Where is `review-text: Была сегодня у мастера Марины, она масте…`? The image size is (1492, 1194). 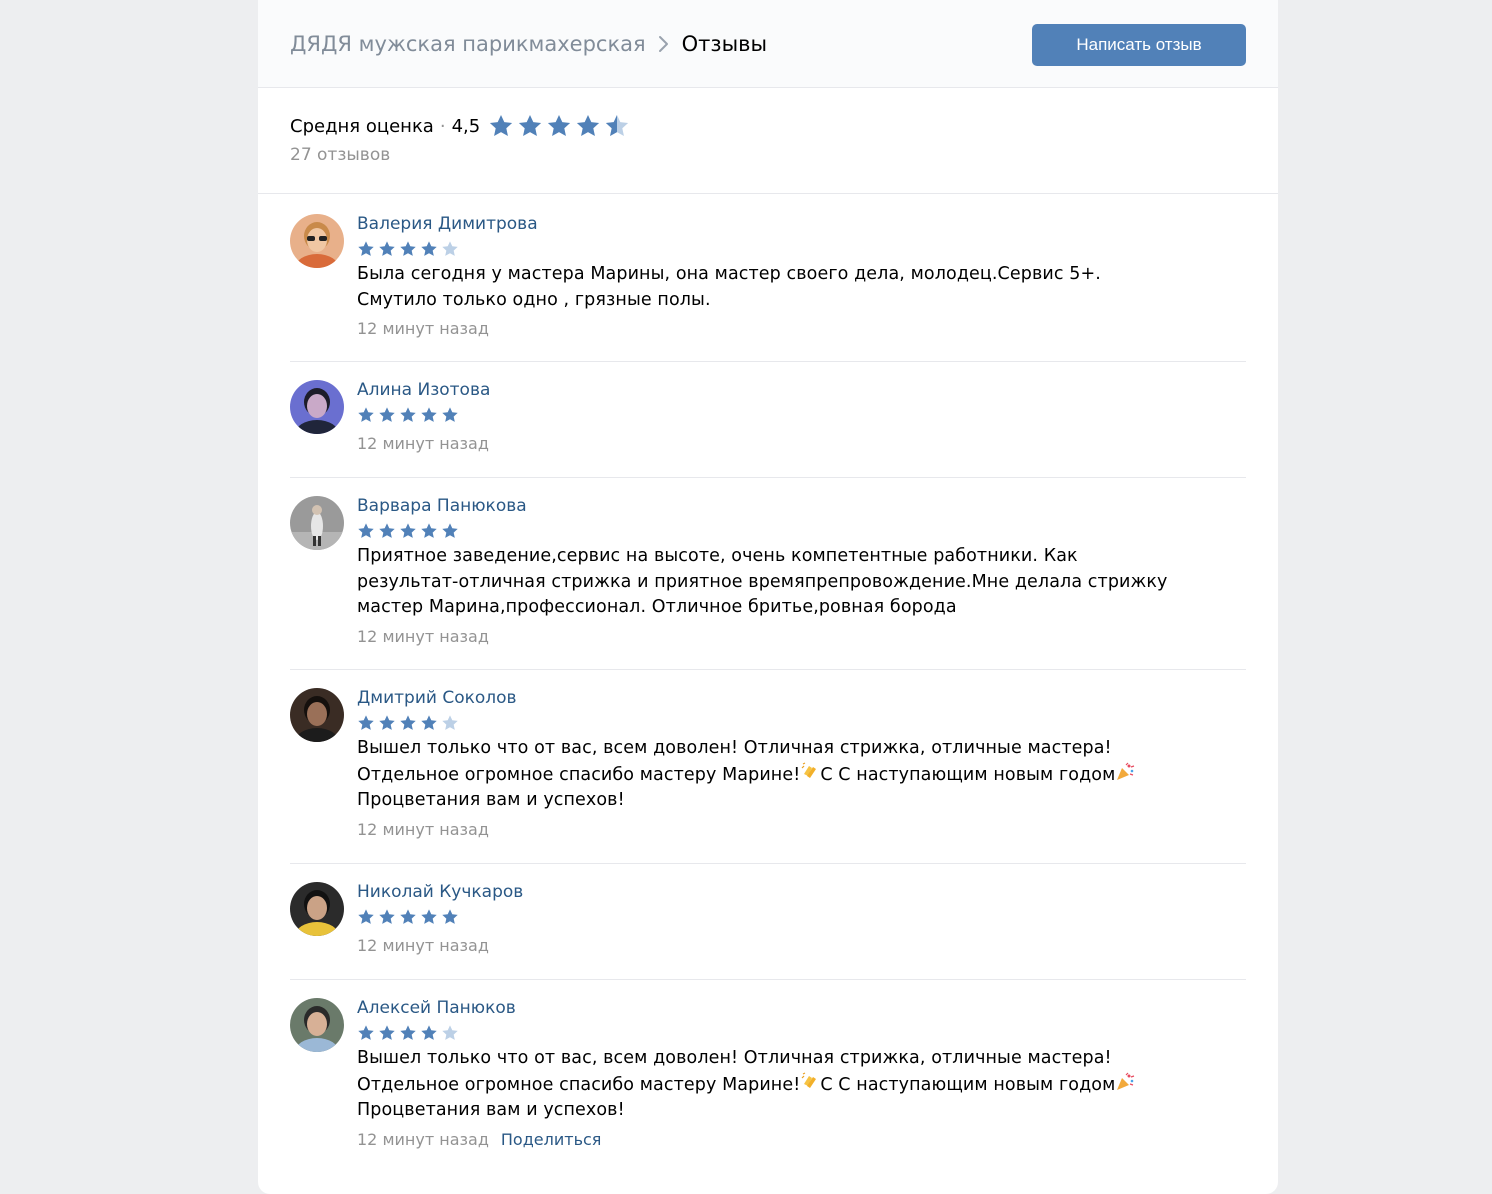 review-text: Была сегодня у мастера Марины, она масте… is located at coordinates (801, 287).